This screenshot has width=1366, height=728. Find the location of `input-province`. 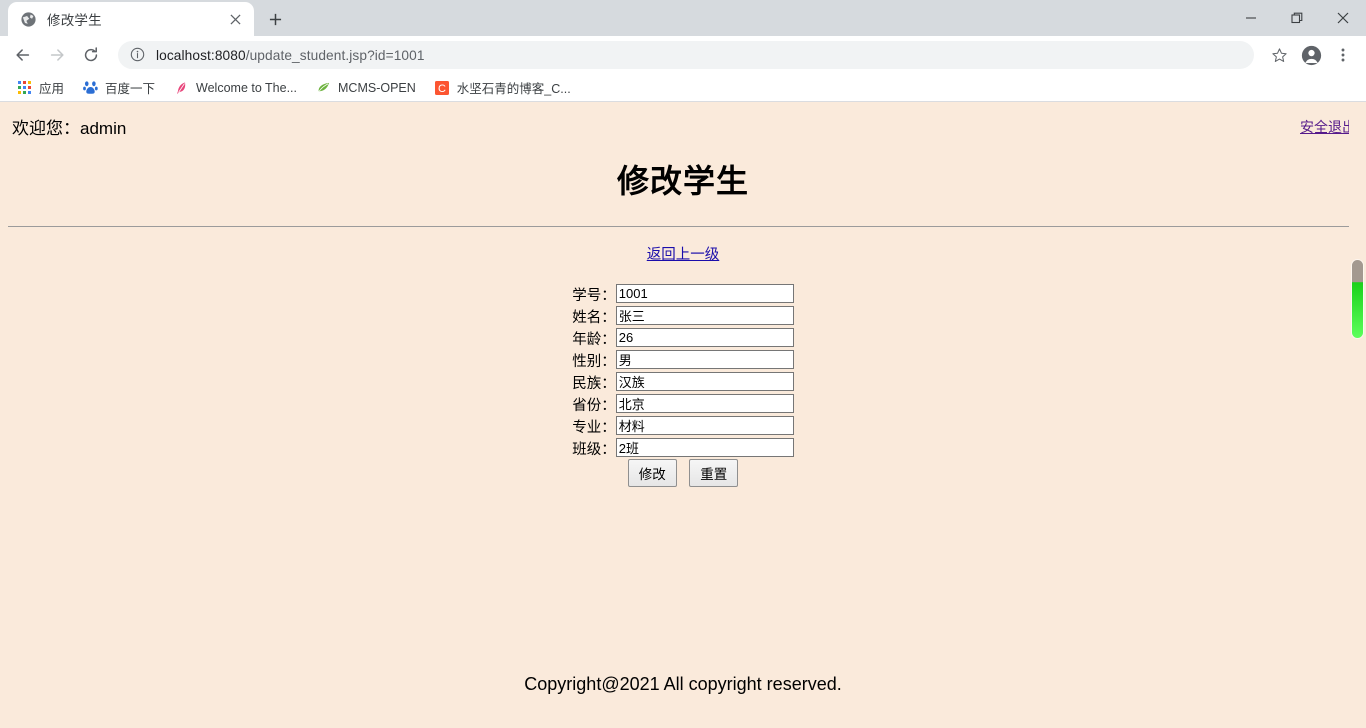

input-province is located at coordinates (704, 403).